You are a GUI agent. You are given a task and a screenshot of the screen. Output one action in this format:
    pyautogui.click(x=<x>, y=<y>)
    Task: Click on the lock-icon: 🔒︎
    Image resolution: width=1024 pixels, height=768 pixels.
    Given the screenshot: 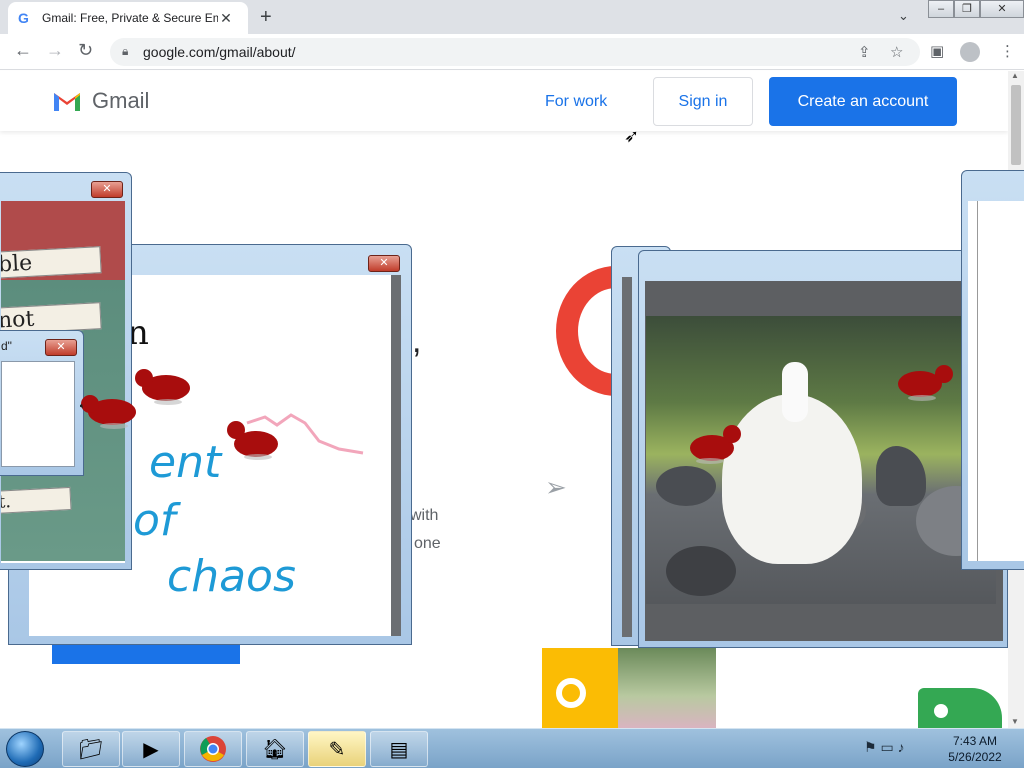 What is the action you would take?
    pyautogui.click(x=125, y=51)
    